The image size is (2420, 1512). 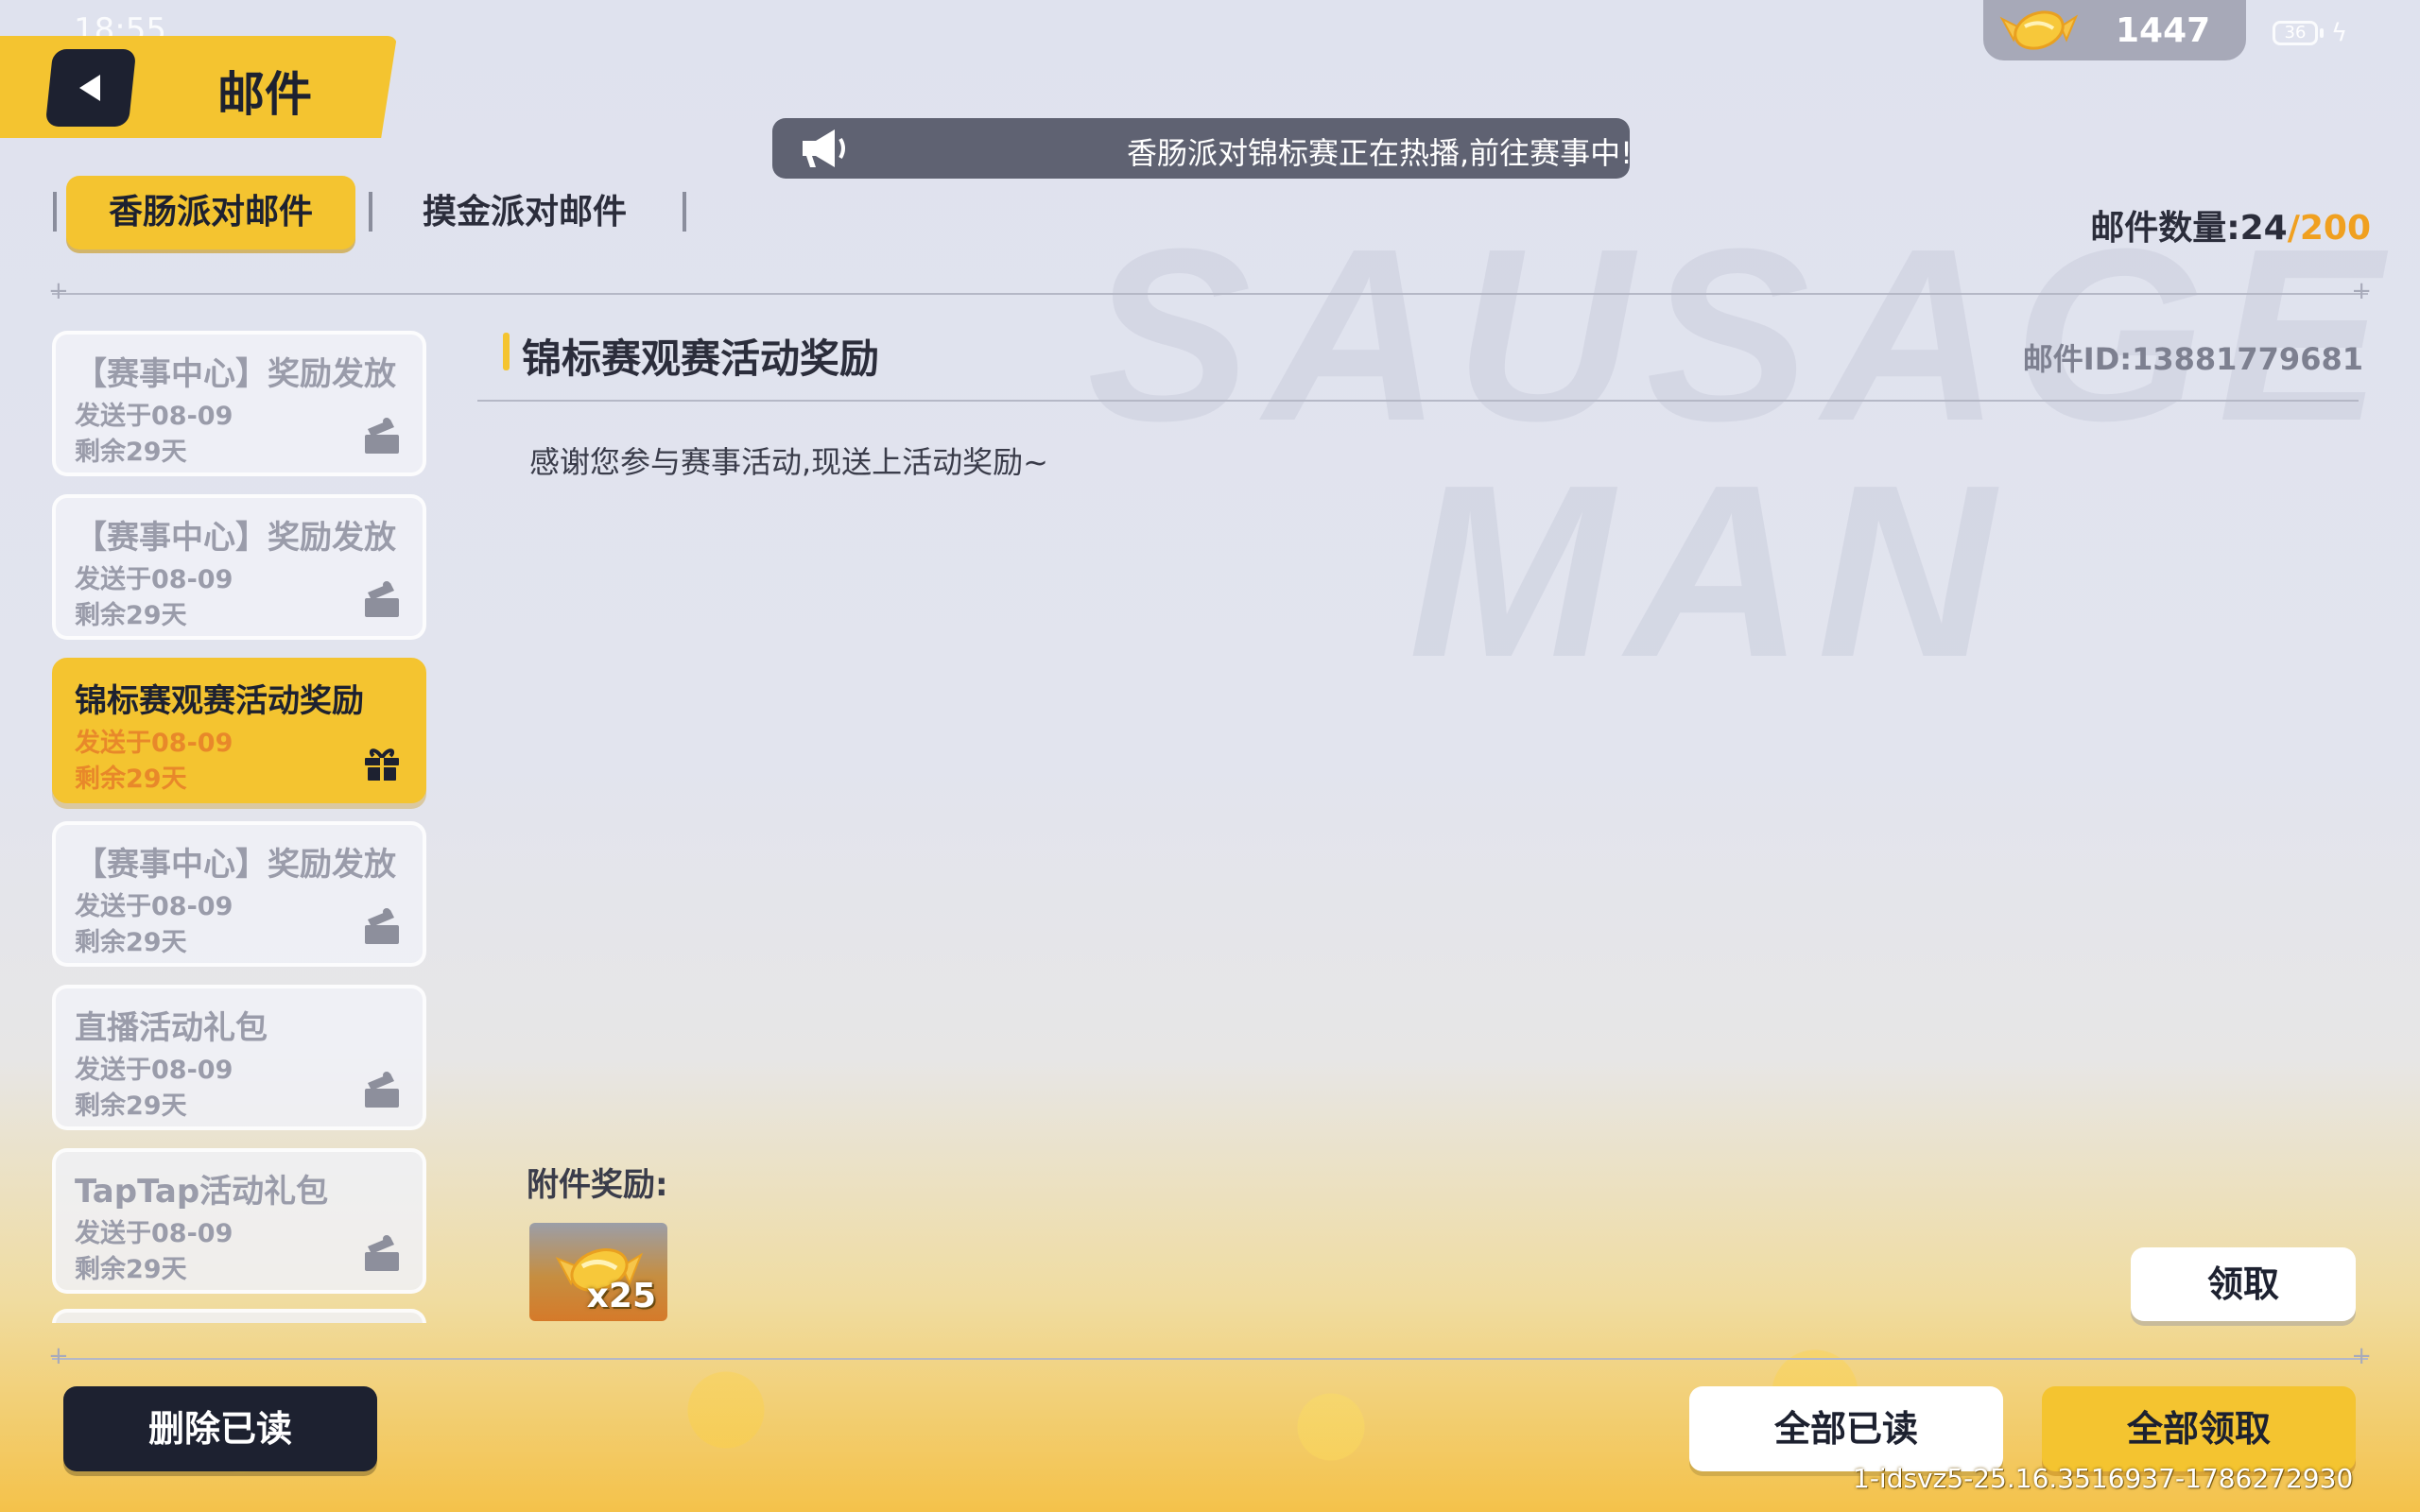 I want to click on watermark-line-2: MAN, so click(x=1709, y=572).